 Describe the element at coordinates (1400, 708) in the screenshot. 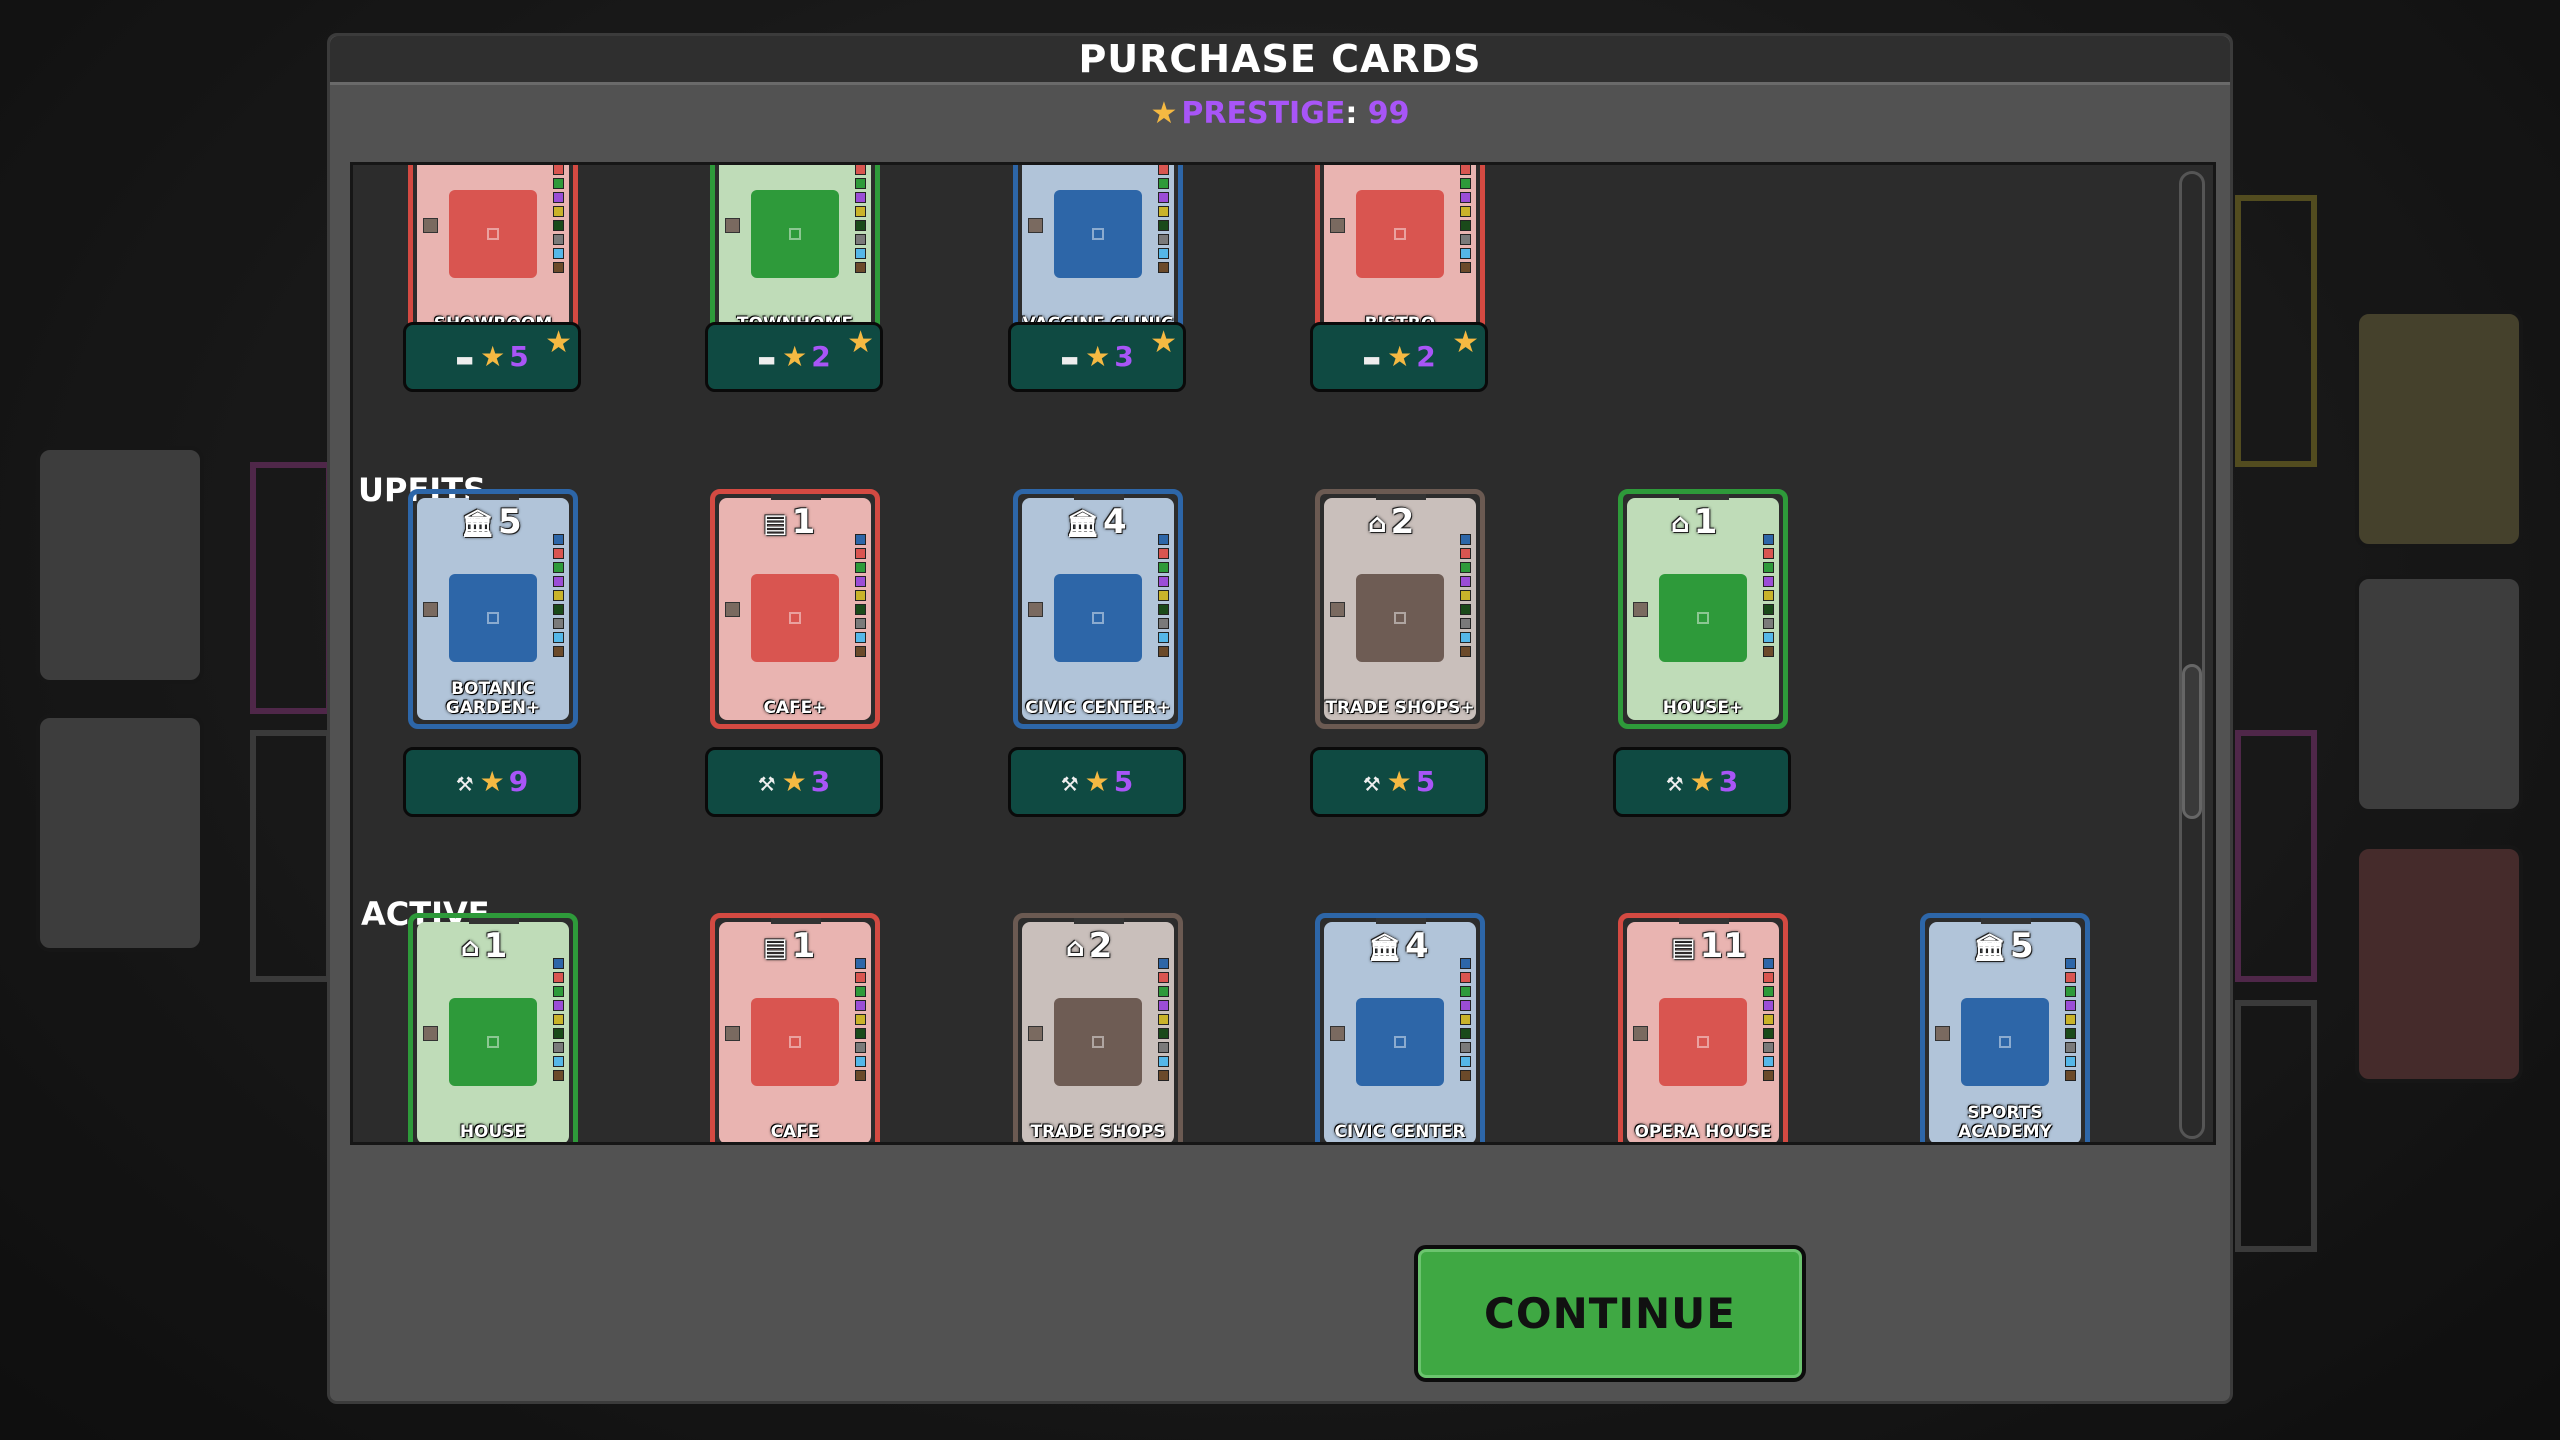

I see `card-name: TRADE SHOPS+` at that location.